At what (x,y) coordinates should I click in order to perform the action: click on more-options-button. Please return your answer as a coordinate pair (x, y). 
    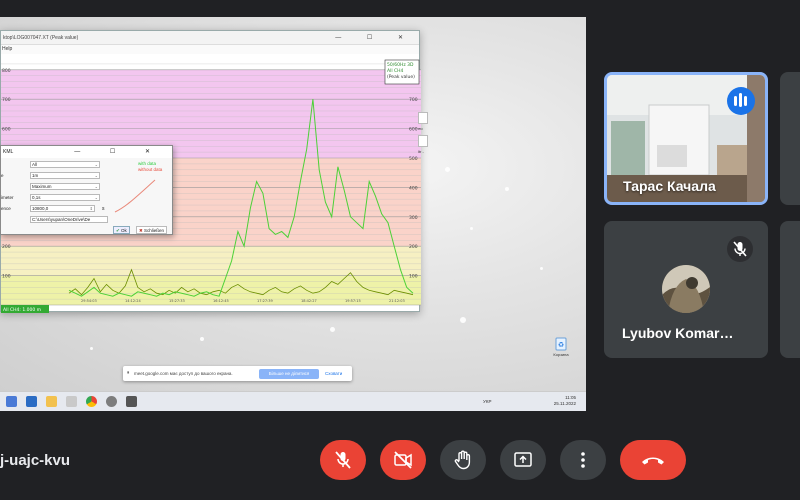
    Looking at the image, I should click on (583, 460).